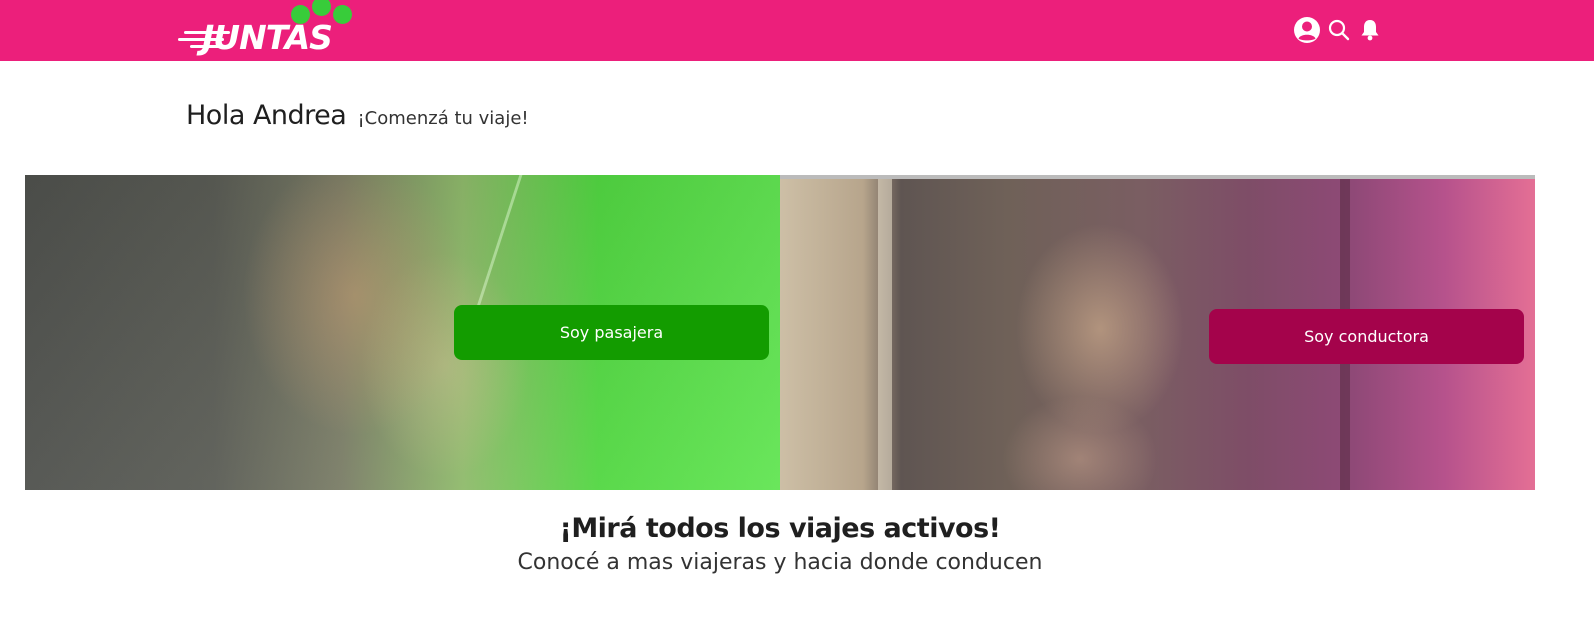 The height and width of the screenshot is (619, 1594). Describe the element at coordinates (443, 118) in the screenshot. I see `greeting-subtitle: ¡Comenzá tu viaje!` at that location.